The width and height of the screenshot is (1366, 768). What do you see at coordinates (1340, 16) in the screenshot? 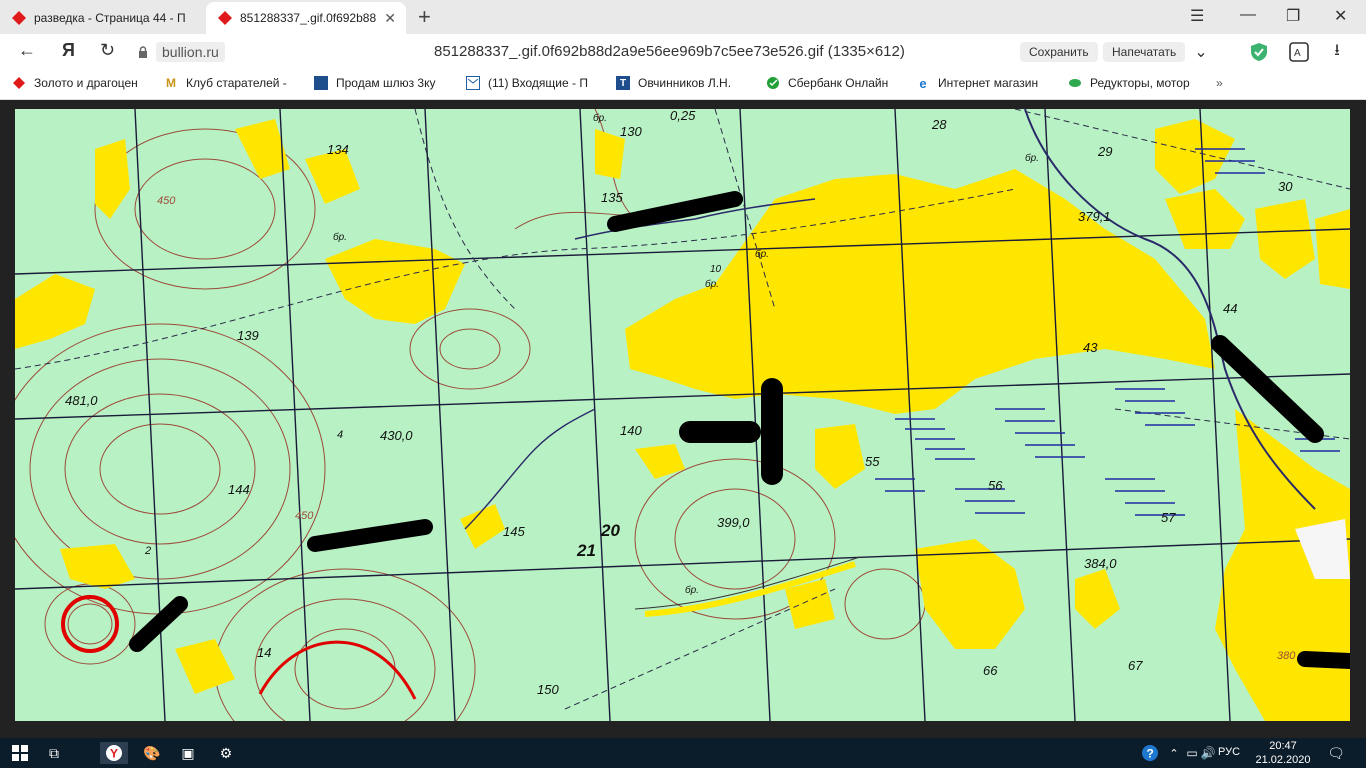
I see `close-window-icon: ✕` at bounding box center [1340, 16].